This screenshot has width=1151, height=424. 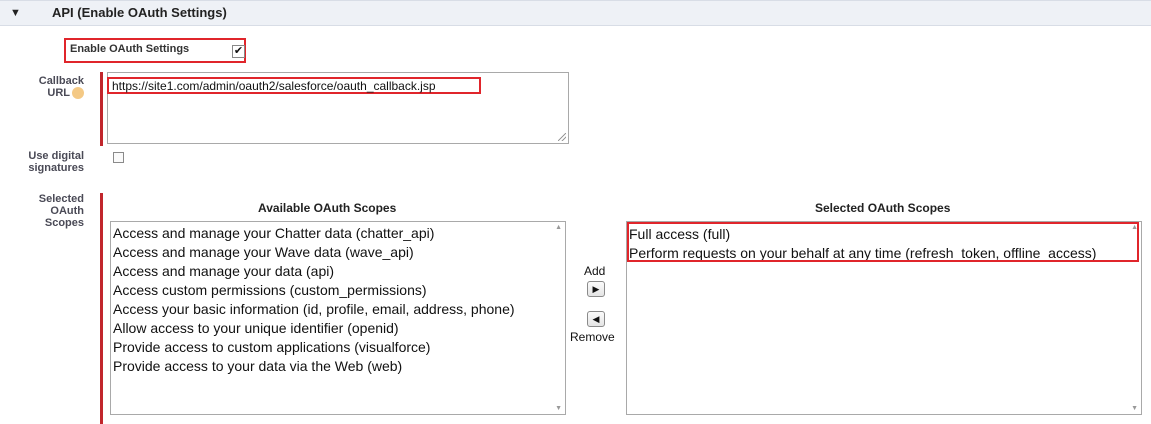 I want to click on section-header: ▼ API (Enable OAuth Settings), so click(x=575, y=13).